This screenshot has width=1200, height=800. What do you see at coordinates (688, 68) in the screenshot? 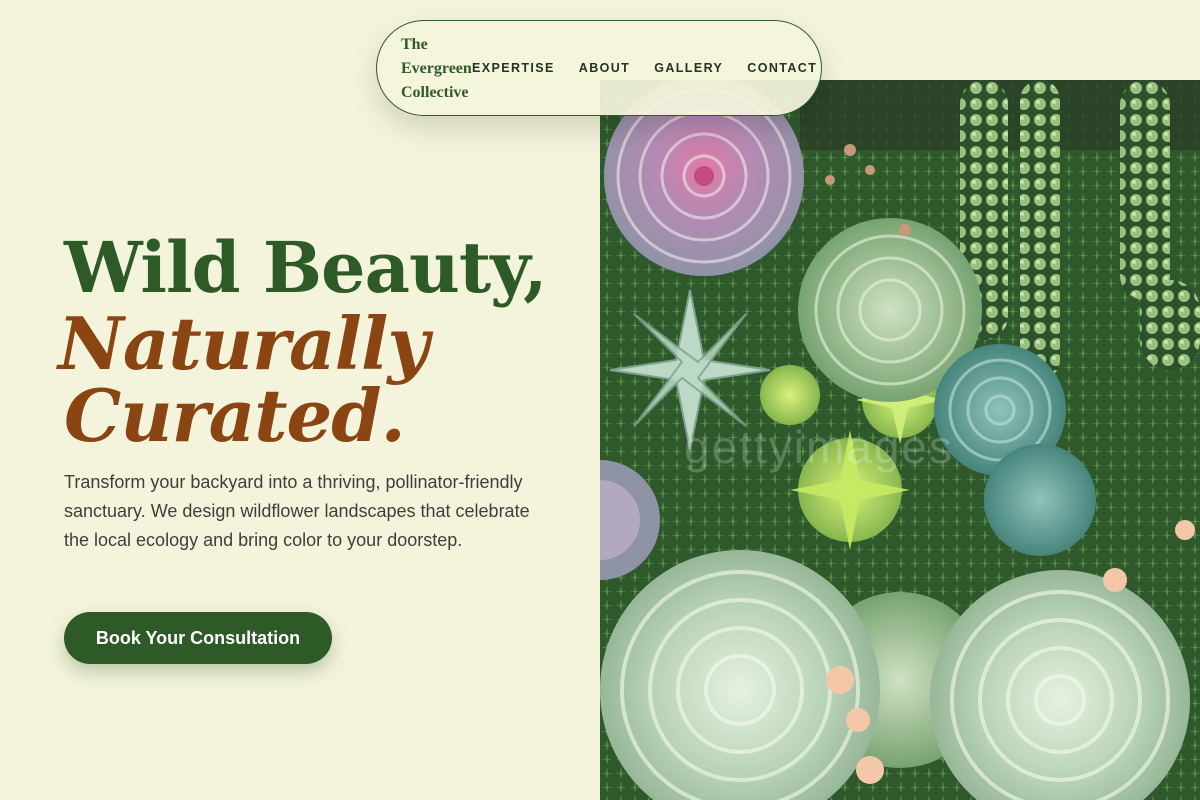
I see `nav-link-gallery: GALLERY` at bounding box center [688, 68].